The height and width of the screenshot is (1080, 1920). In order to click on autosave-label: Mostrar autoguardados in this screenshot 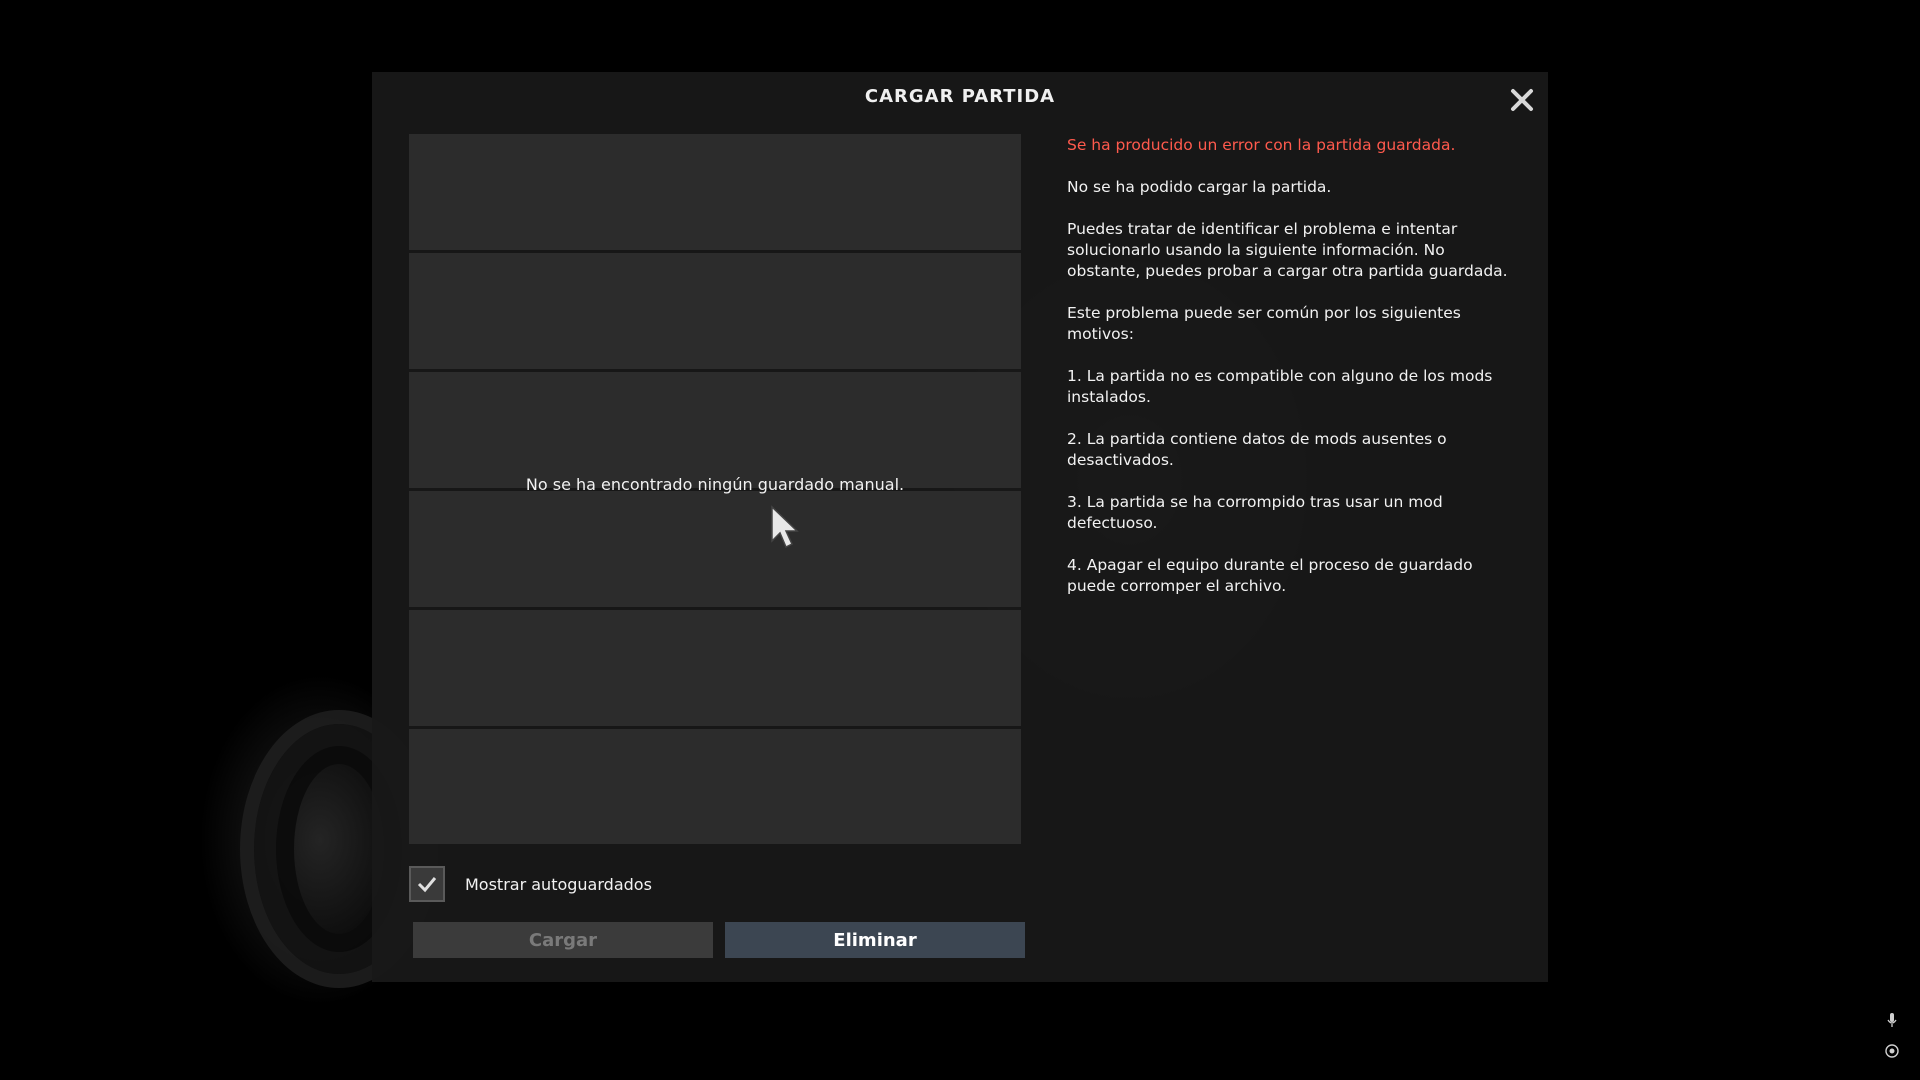, I will do `click(558, 884)`.